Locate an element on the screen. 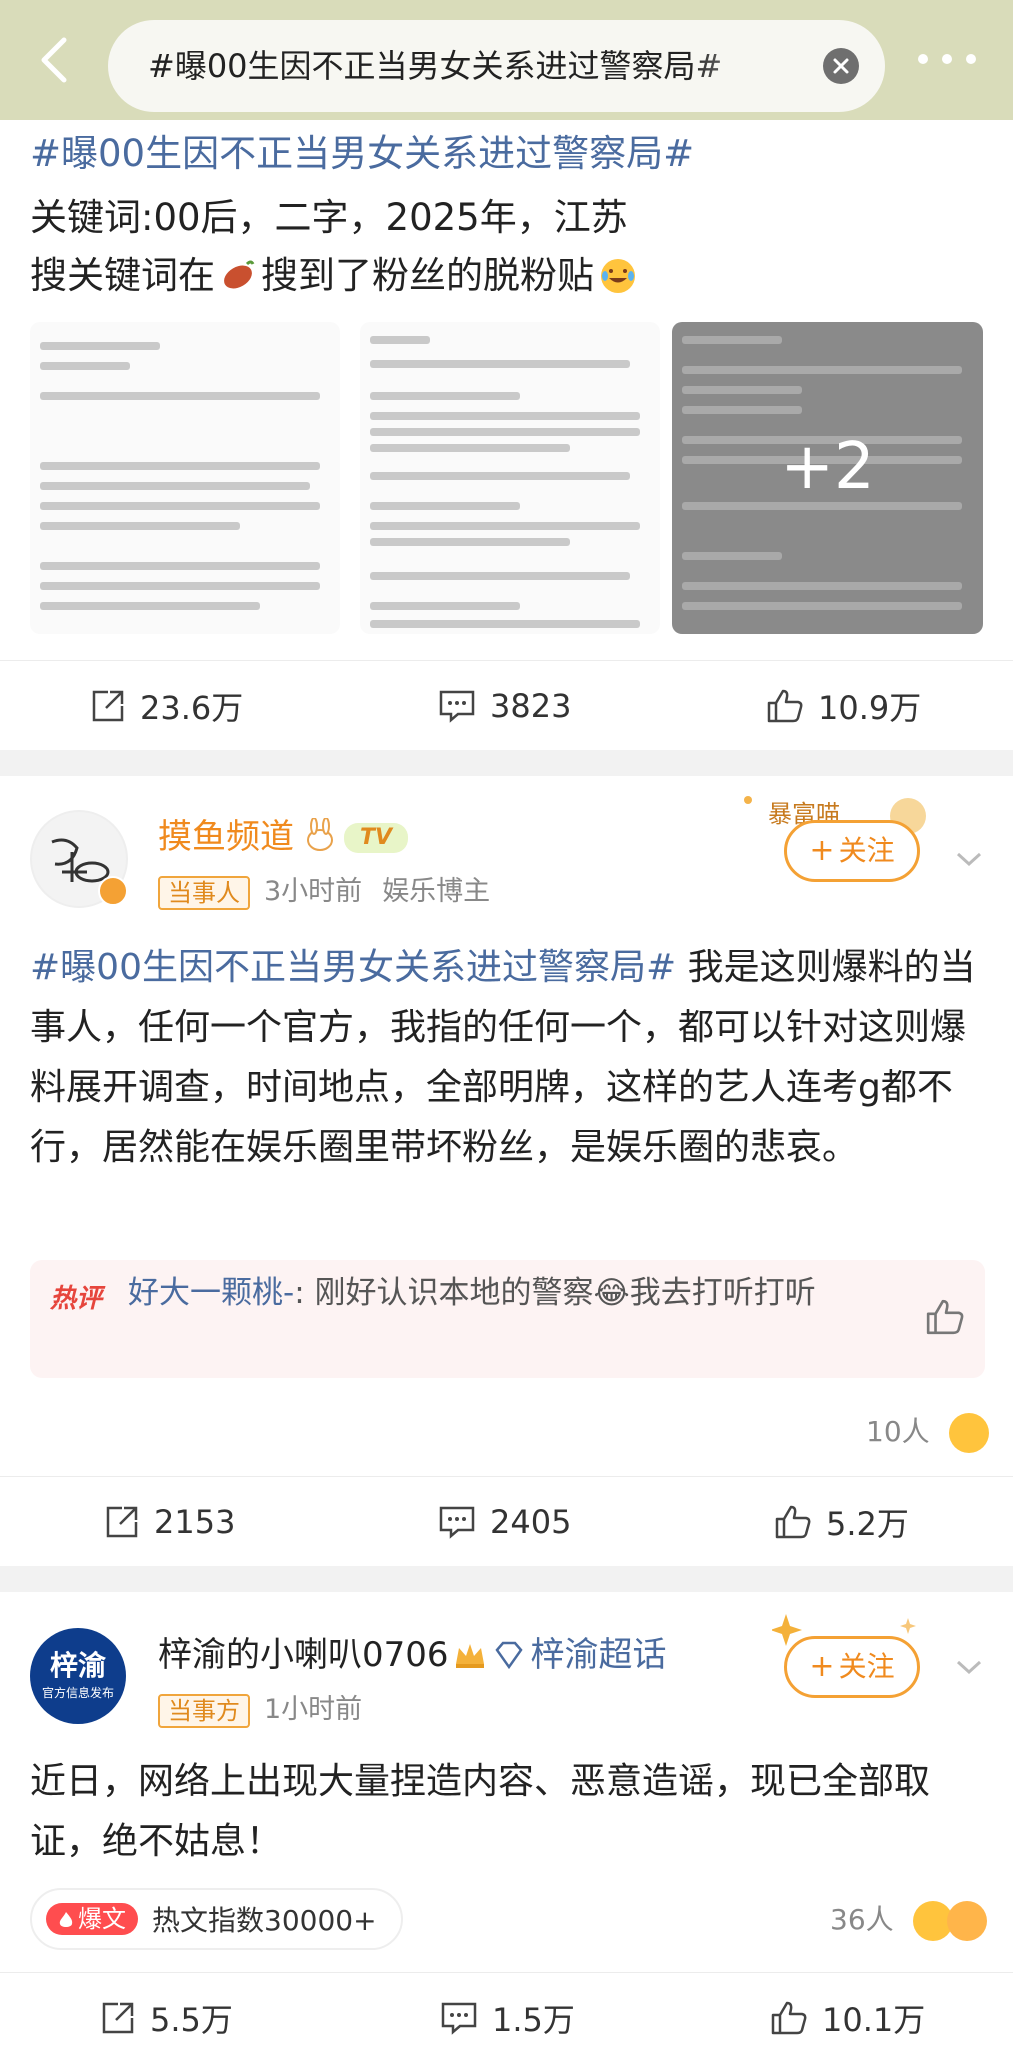 The image size is (1013, 2068). comment-button: 3823 is located at coordinates (504, 706).